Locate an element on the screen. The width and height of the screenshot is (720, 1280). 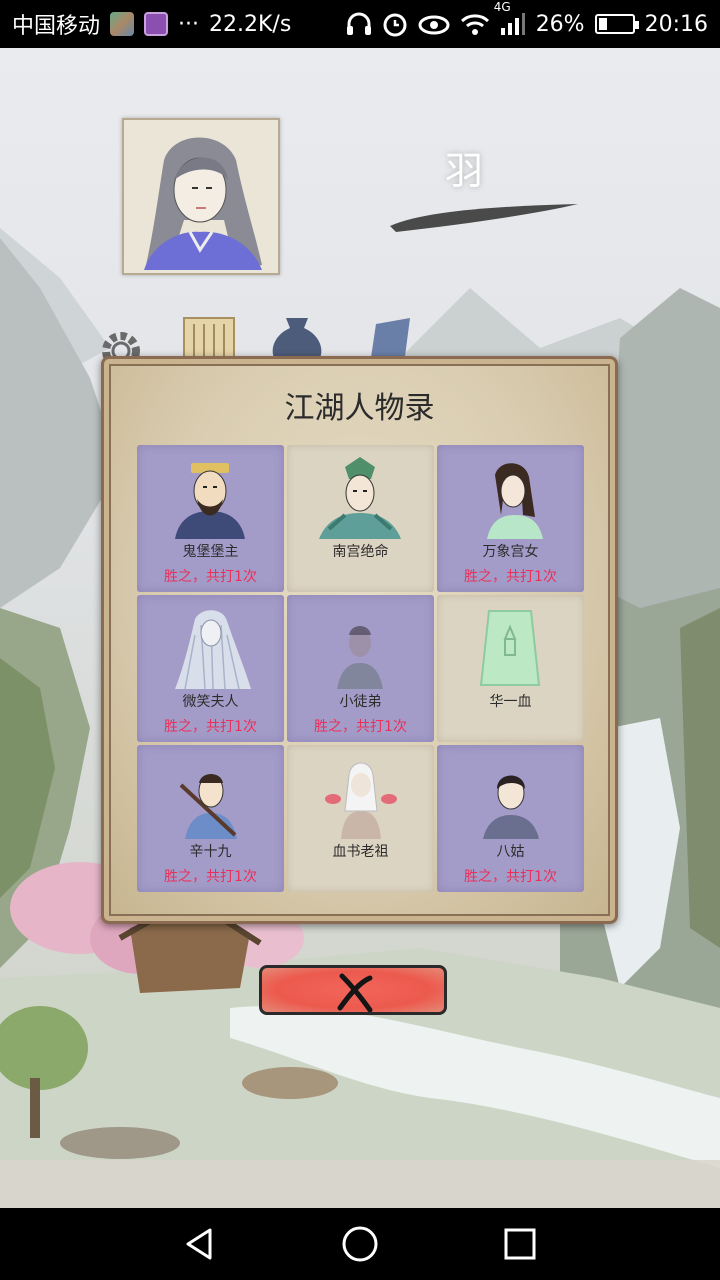
battery-percent: 26% is located at coordinates (560, 24).